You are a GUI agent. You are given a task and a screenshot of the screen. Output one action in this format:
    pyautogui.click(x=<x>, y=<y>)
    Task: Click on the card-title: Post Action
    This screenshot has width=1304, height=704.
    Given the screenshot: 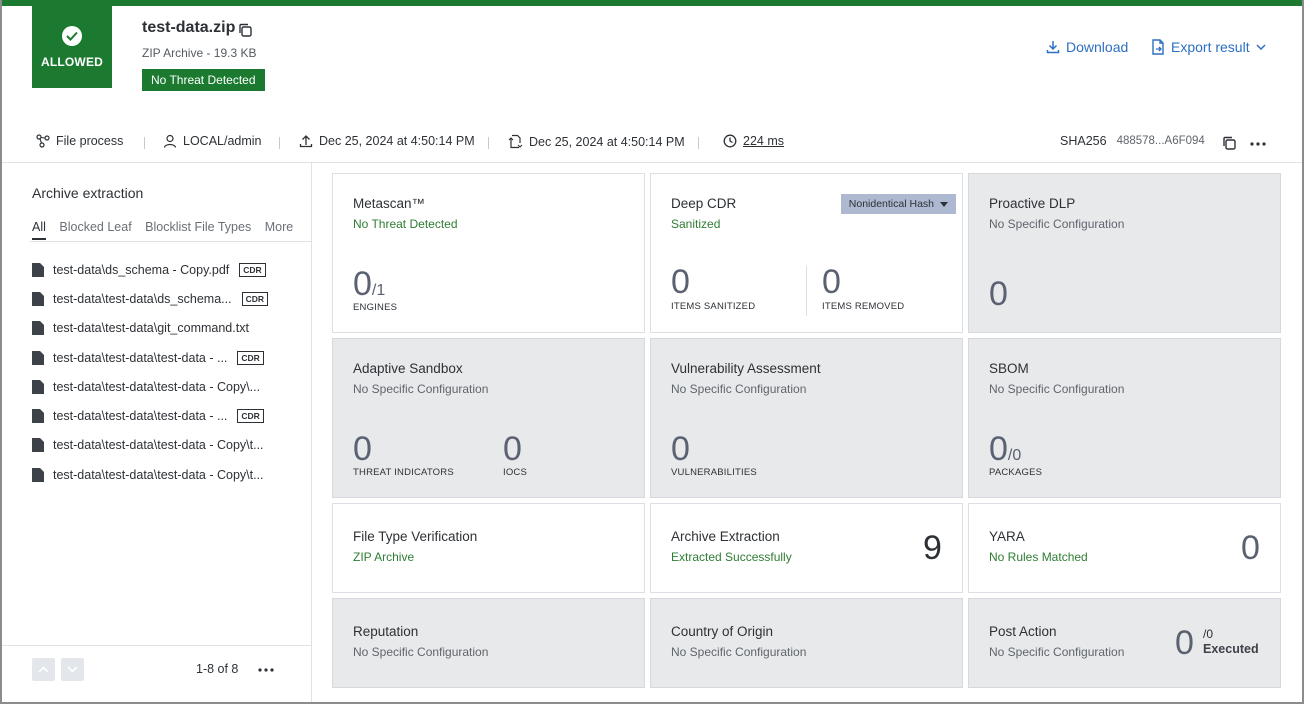 What is the action you would take?
    pyautogui.click(x=1023, y=631)
    